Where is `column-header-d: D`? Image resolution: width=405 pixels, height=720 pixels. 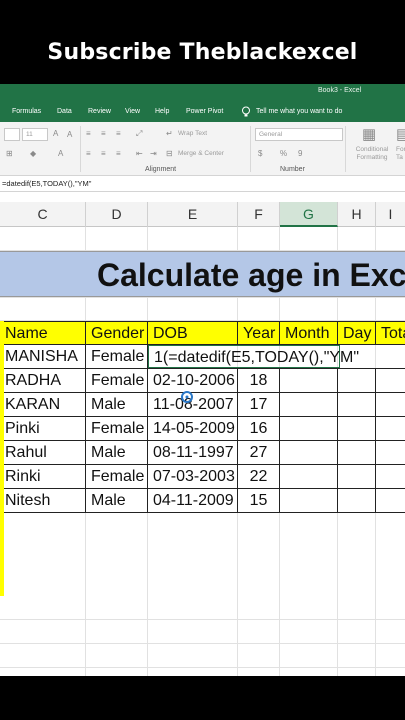
column-header-d: D is located at coordinates (117, 214).